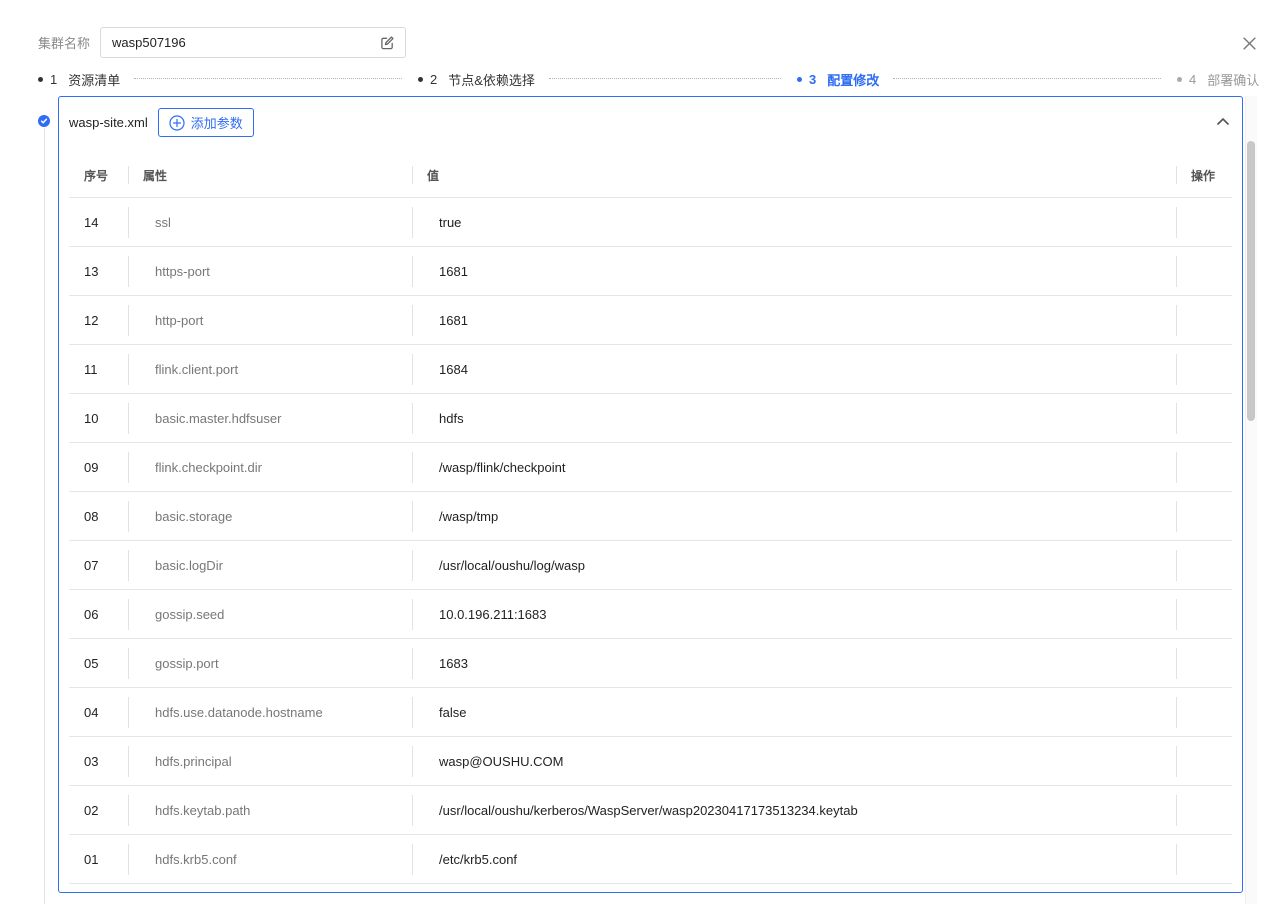 Image resolution: width=1283 pixels, height=904 pixels. Describe the element at coordinates (813, 79) in the screenshot. I see `step-number: 3` at that location.